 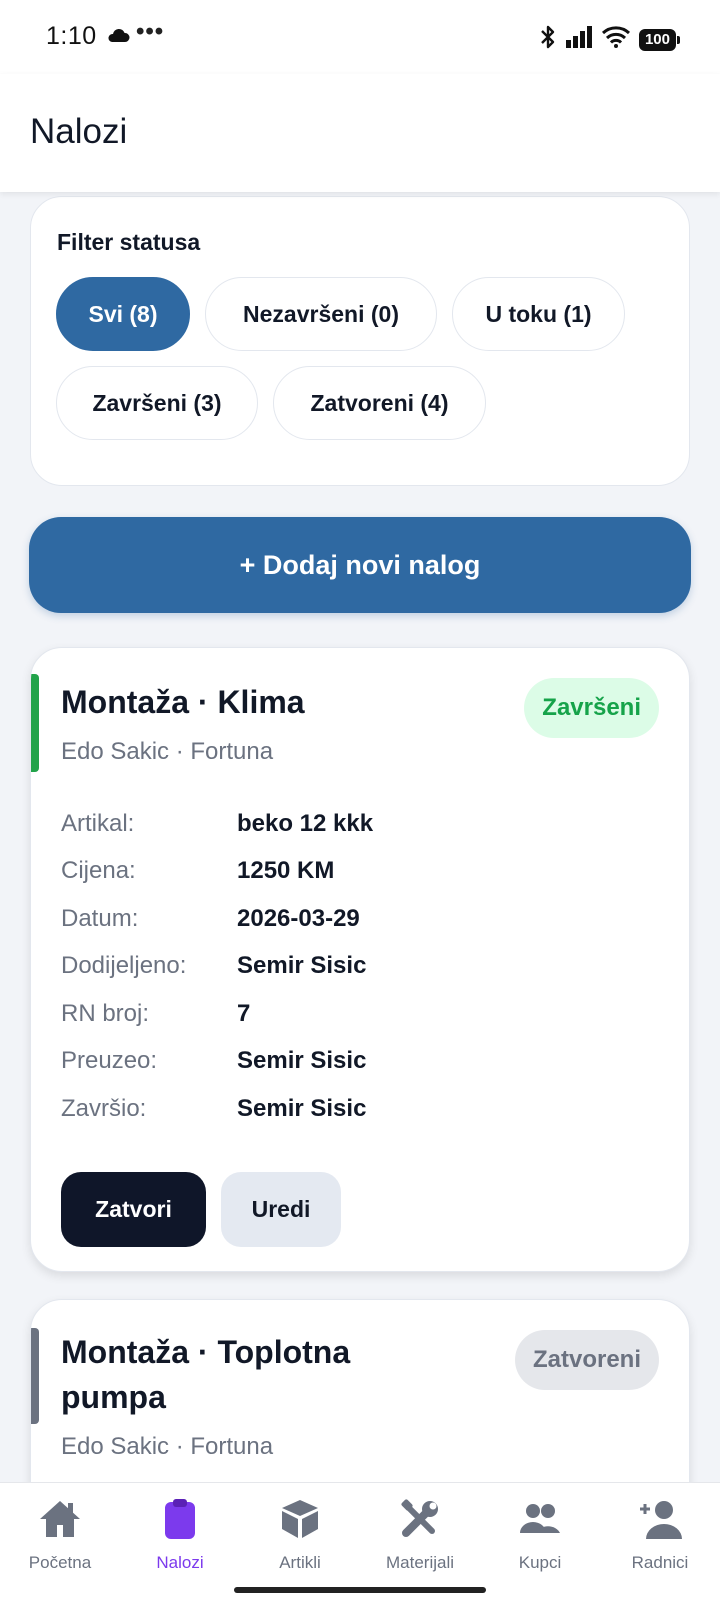 What do you see at coordinates (157, 403) in the screenshot?
I see `filter-chip-finished: Završeni (3)` at bounding box center [157, 403].